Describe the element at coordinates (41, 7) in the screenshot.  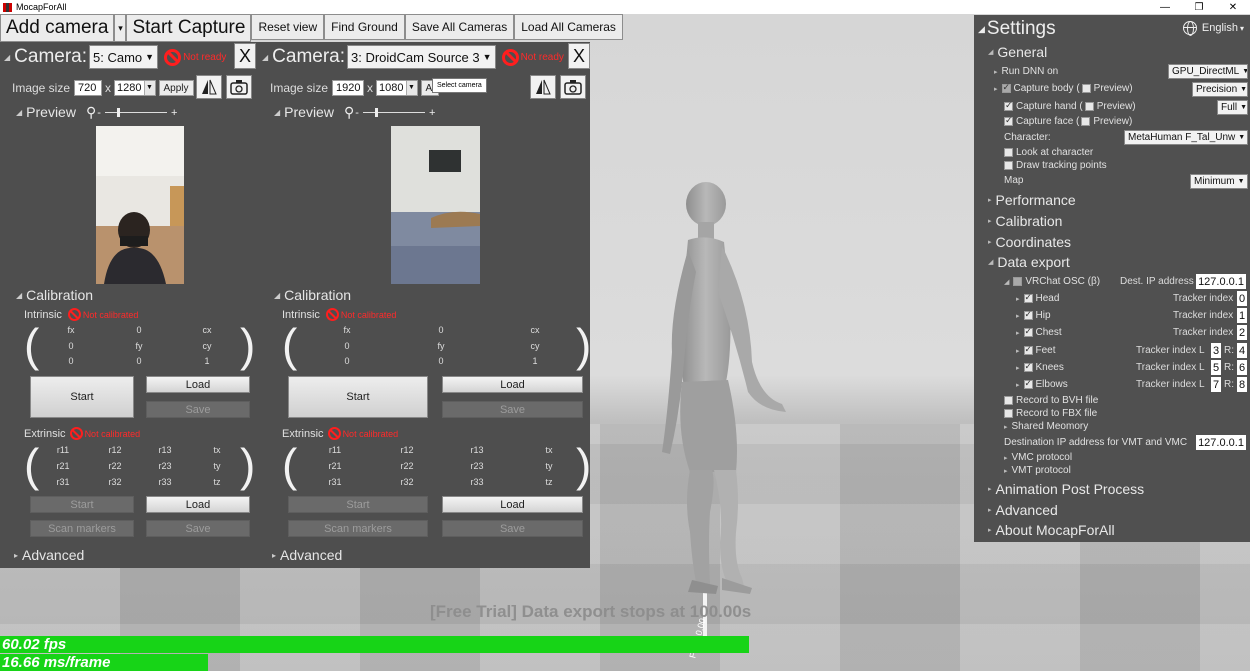
I see `window-title: MocapForAll` at that location.